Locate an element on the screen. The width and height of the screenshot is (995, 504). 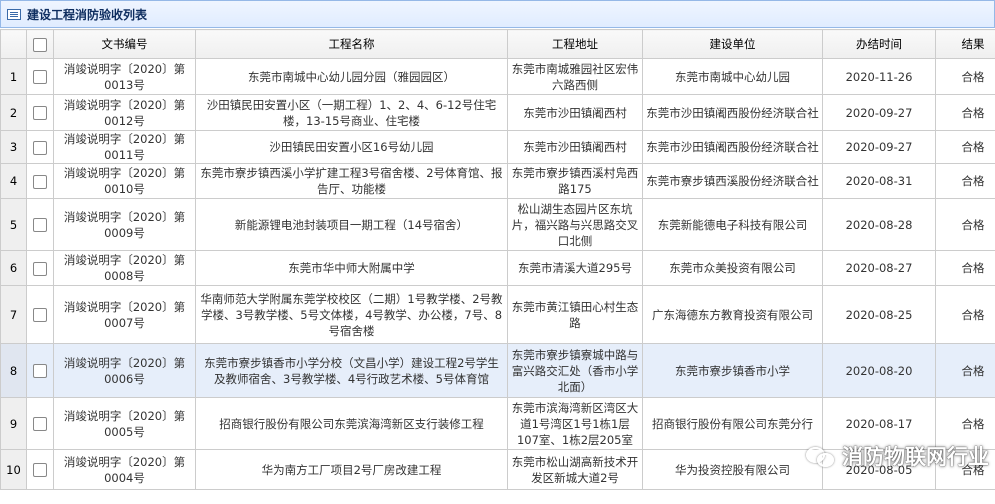
cell-unit: 华为投资控股有限公司 is located at coordinates (732, 469).